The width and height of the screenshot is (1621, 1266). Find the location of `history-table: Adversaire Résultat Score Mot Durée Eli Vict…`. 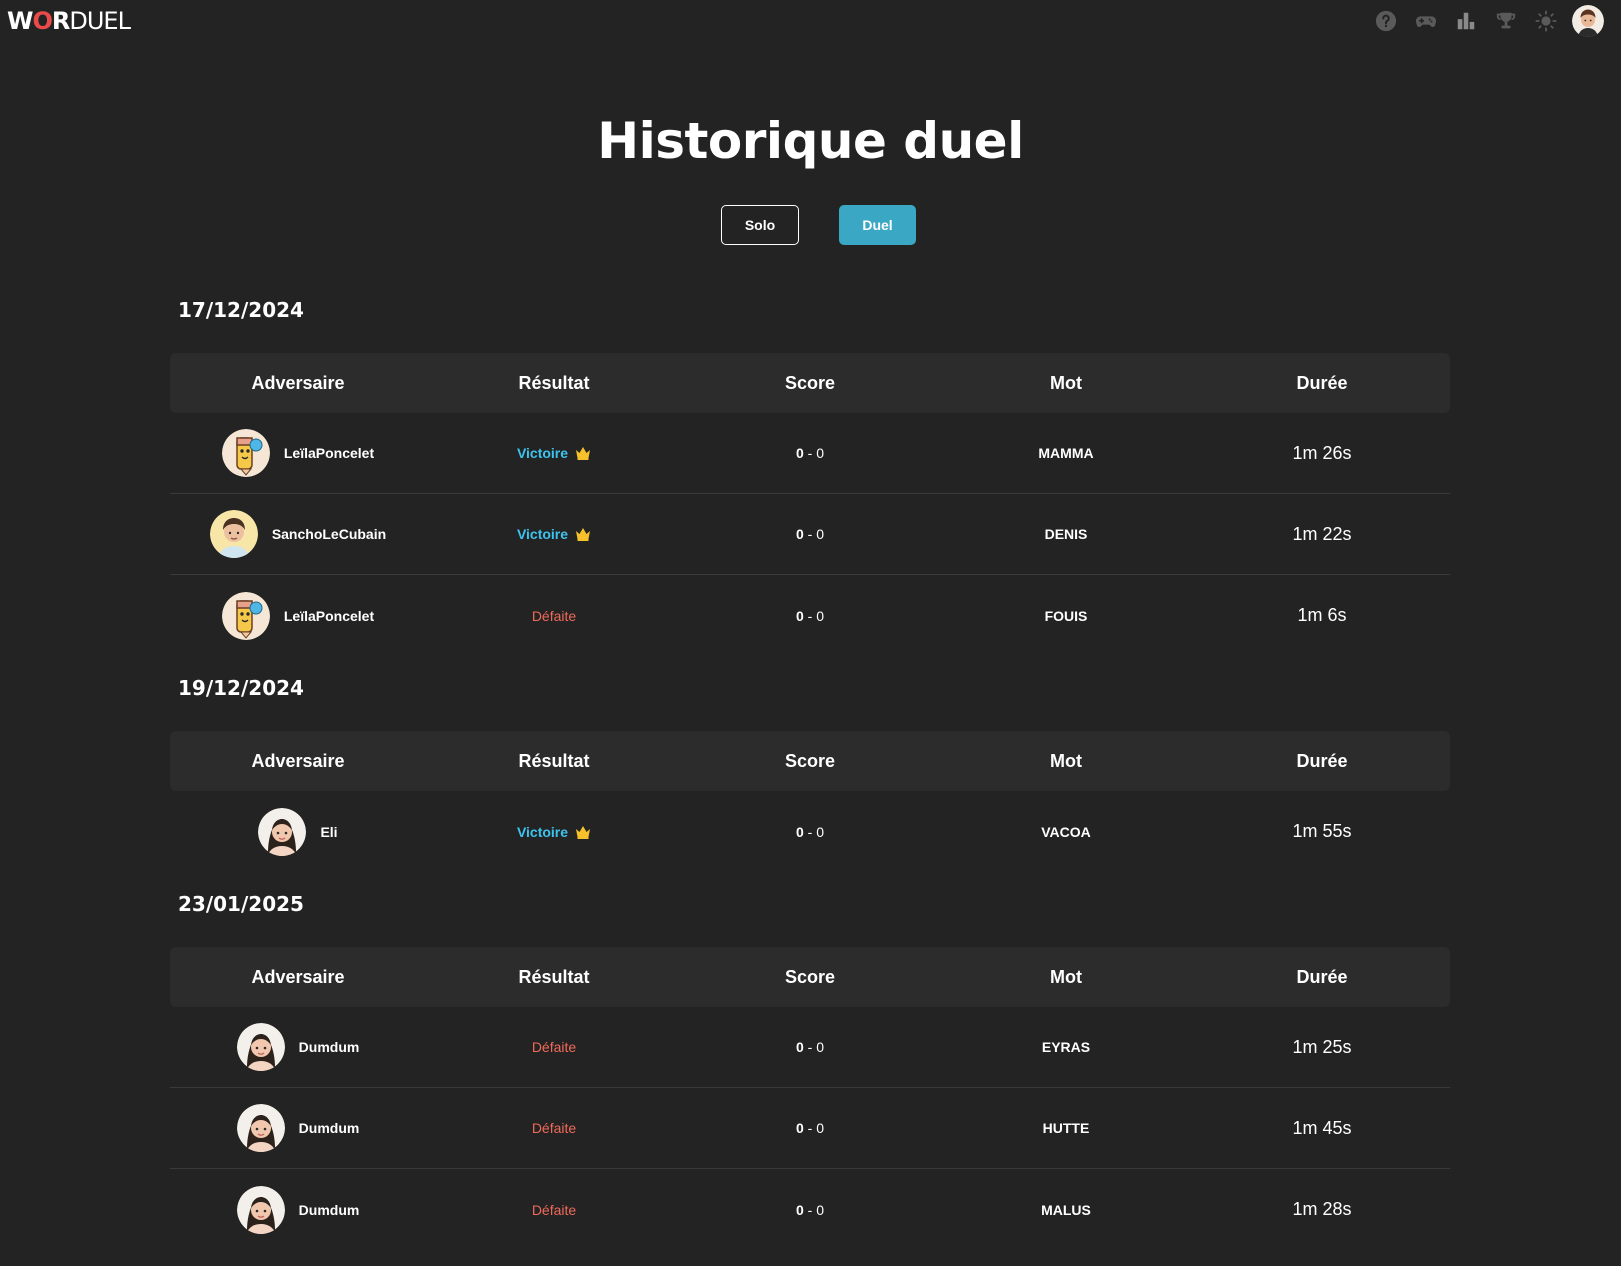

history-table: Adversaire Résultat Score Mot Durée Eli Vict… is located at coordinates (810, 801).